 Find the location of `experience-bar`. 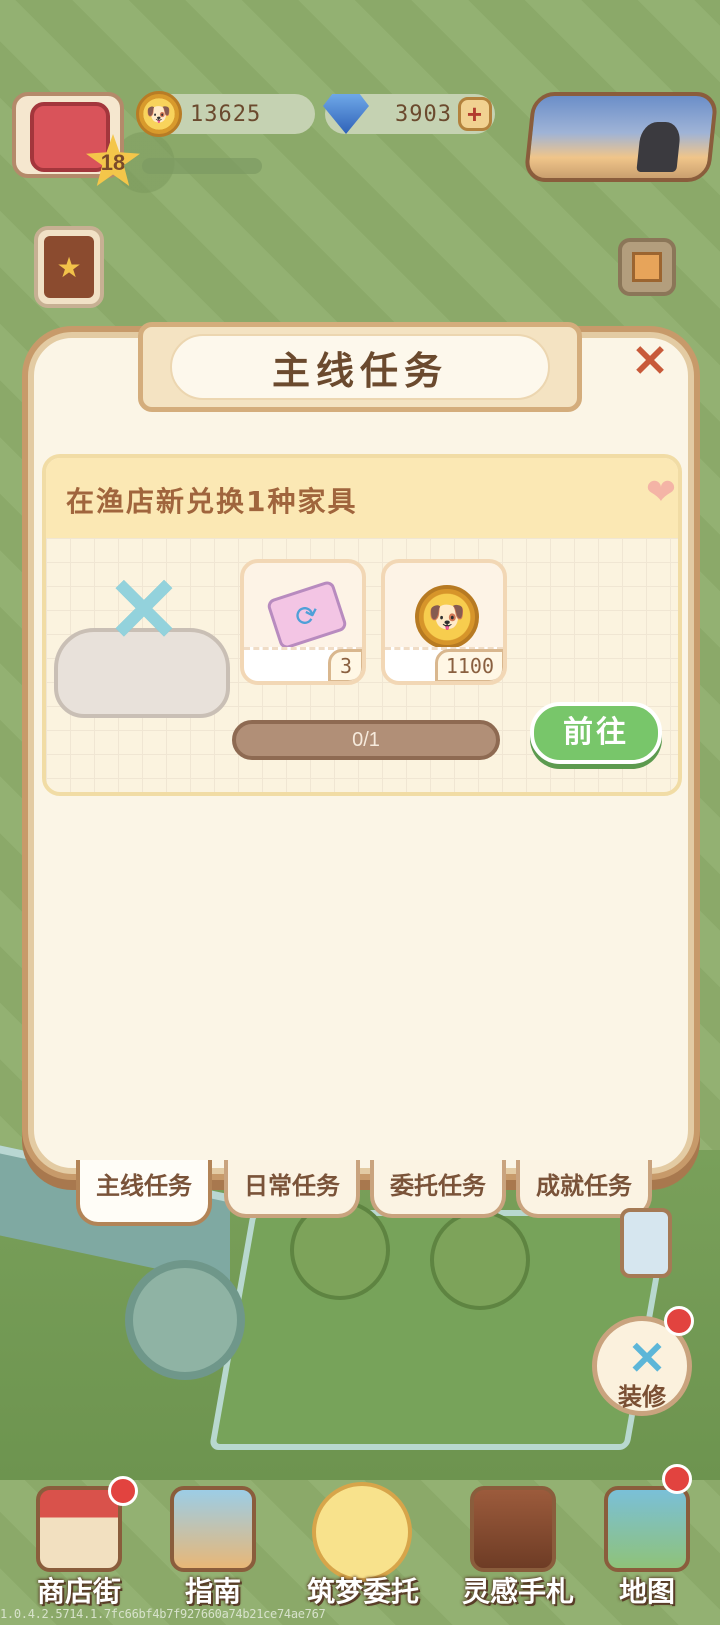

experience-bar is located at coordinates (202, 166).